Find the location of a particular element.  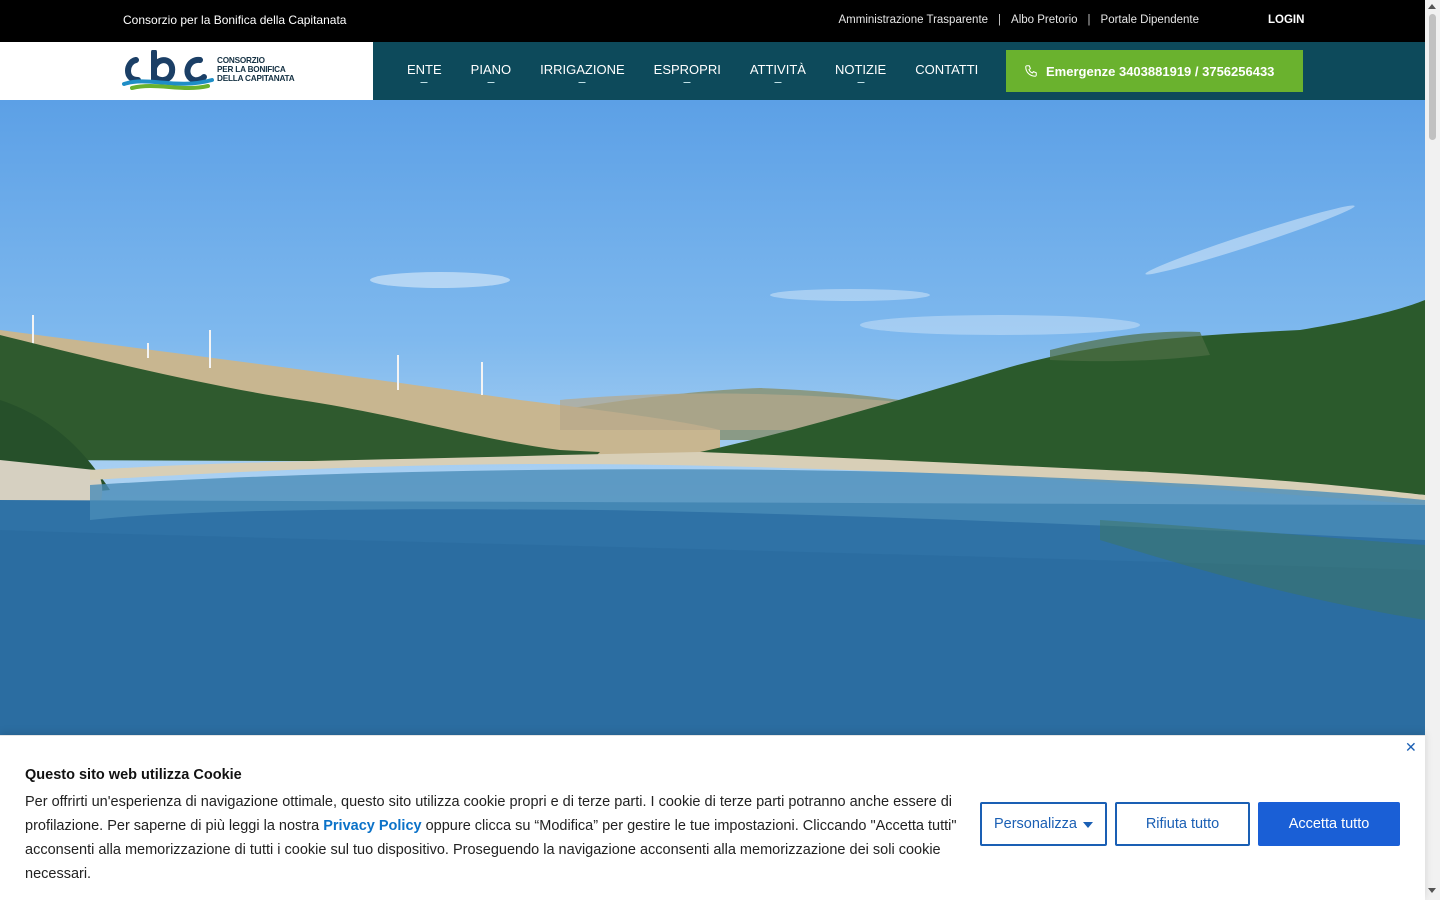

privacy-policy-link: Privacy Policy is located at coordinates (372, 826).